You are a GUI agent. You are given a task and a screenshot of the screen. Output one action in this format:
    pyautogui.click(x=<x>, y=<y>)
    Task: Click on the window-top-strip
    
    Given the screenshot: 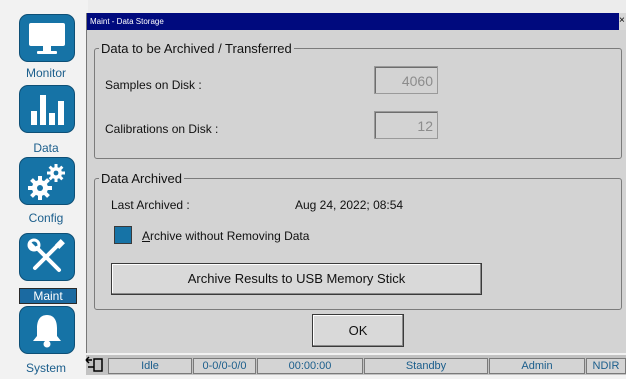 What is the action you would take?
    pyautogui.click(x=356, y=7)
    